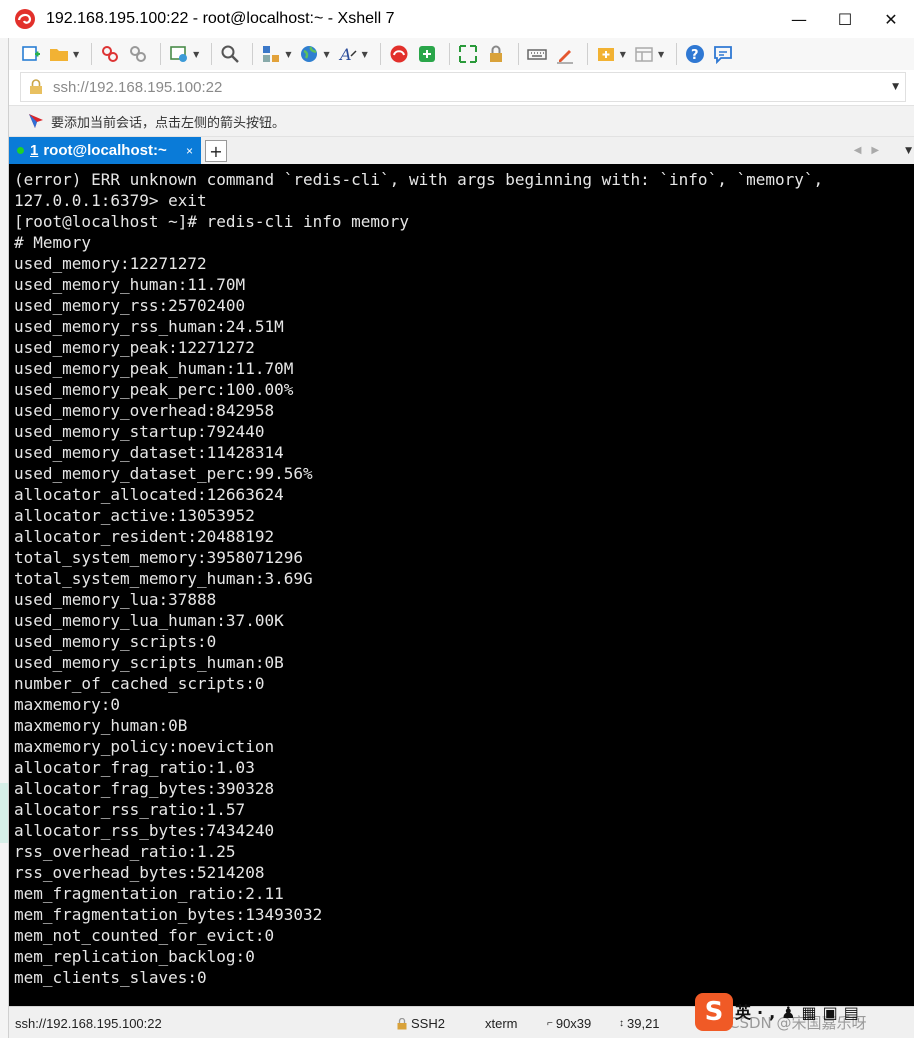  What do you see at coordinates (179, 54) in the screenshot?
I see `properties-icon` at bounding box center [179, 54].